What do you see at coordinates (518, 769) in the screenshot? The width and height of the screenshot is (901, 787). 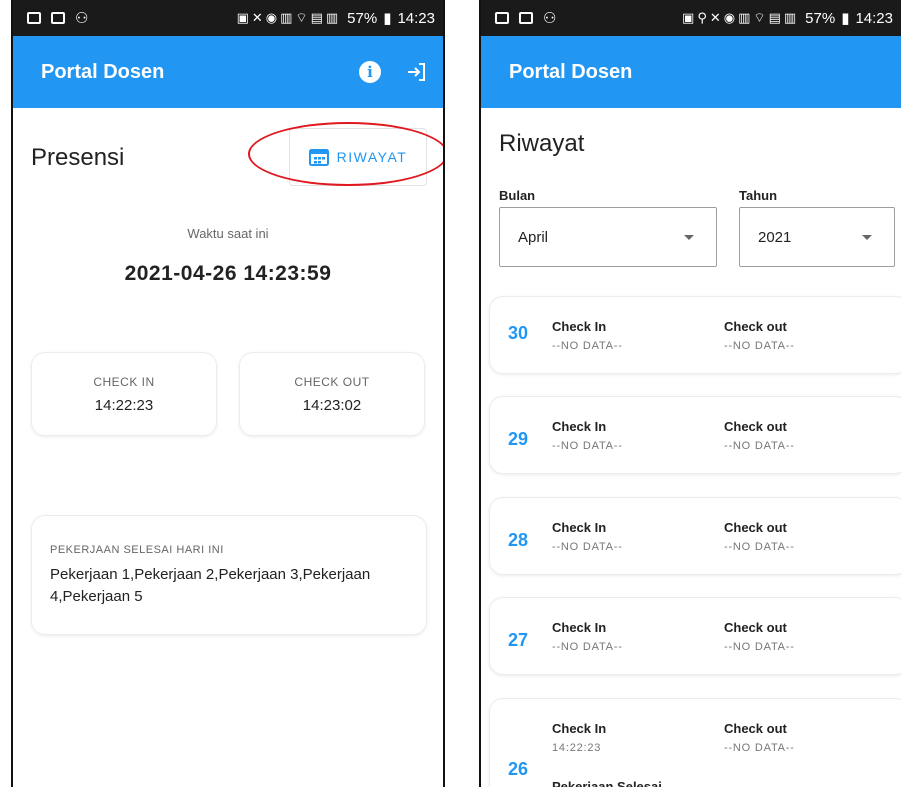 I see `day-number: 26` at bounding box center [518, 769].